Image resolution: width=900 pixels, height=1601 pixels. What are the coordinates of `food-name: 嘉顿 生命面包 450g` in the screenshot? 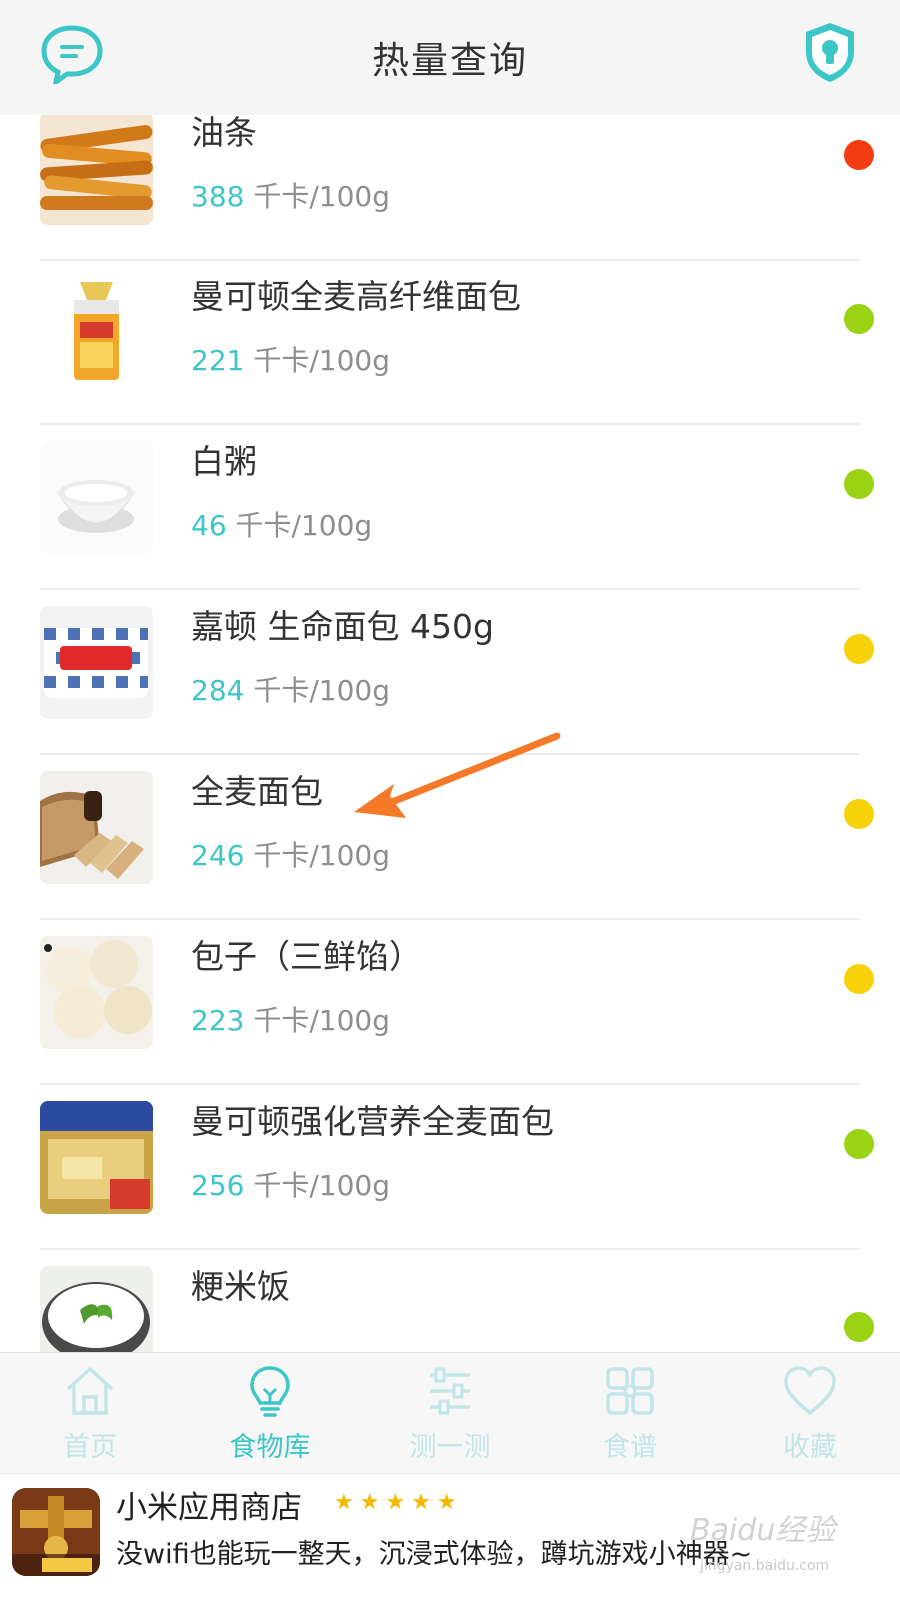 It's located at (342, 626).